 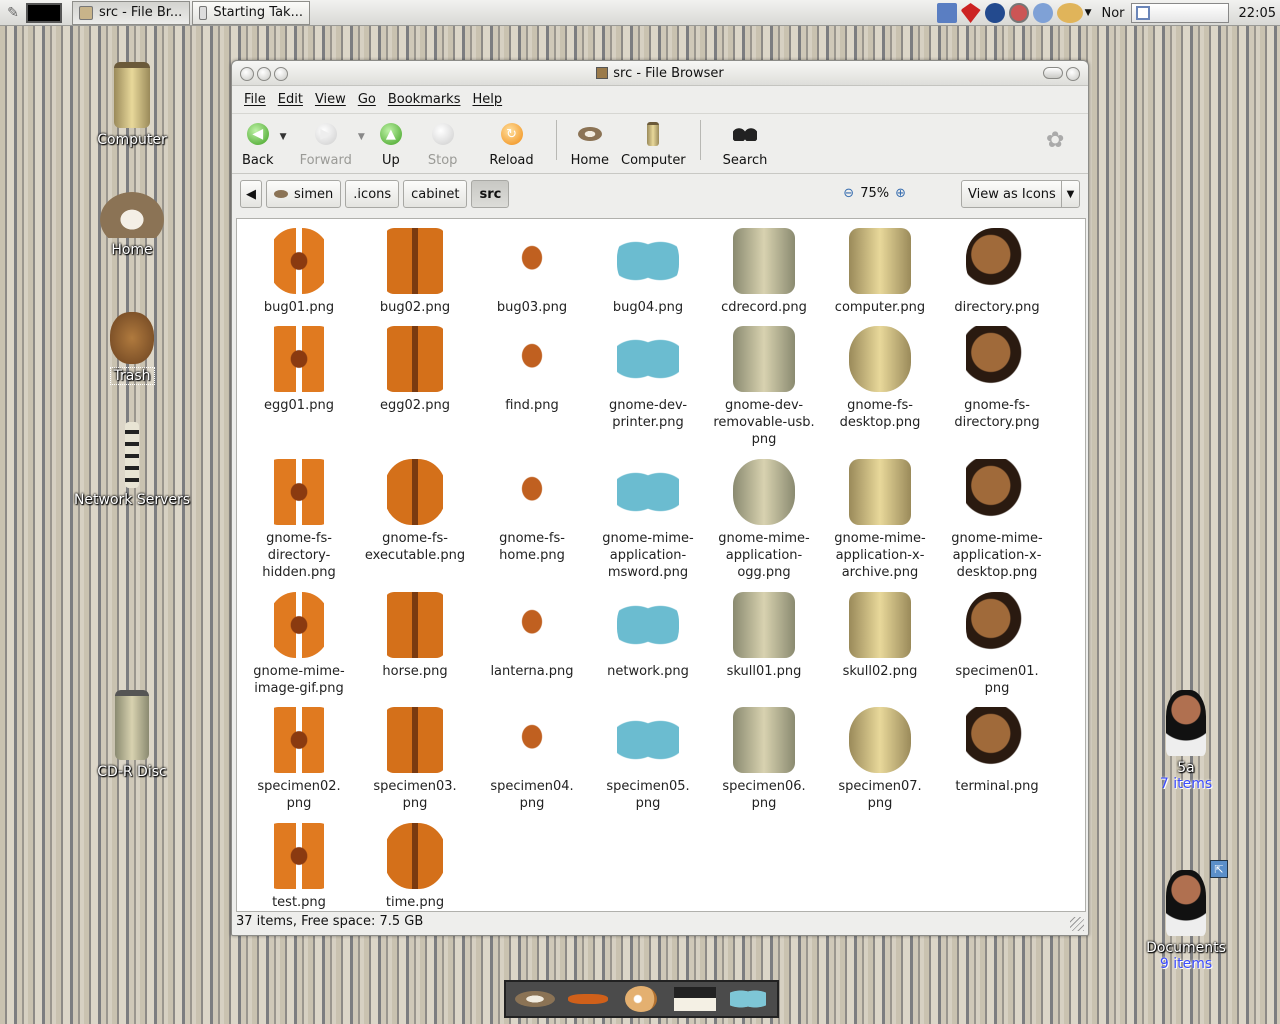 What do you see at coordinates (648, 758) in the screenshot?
I see `file-item: specimen05. png` at bounding box center [648, 758].